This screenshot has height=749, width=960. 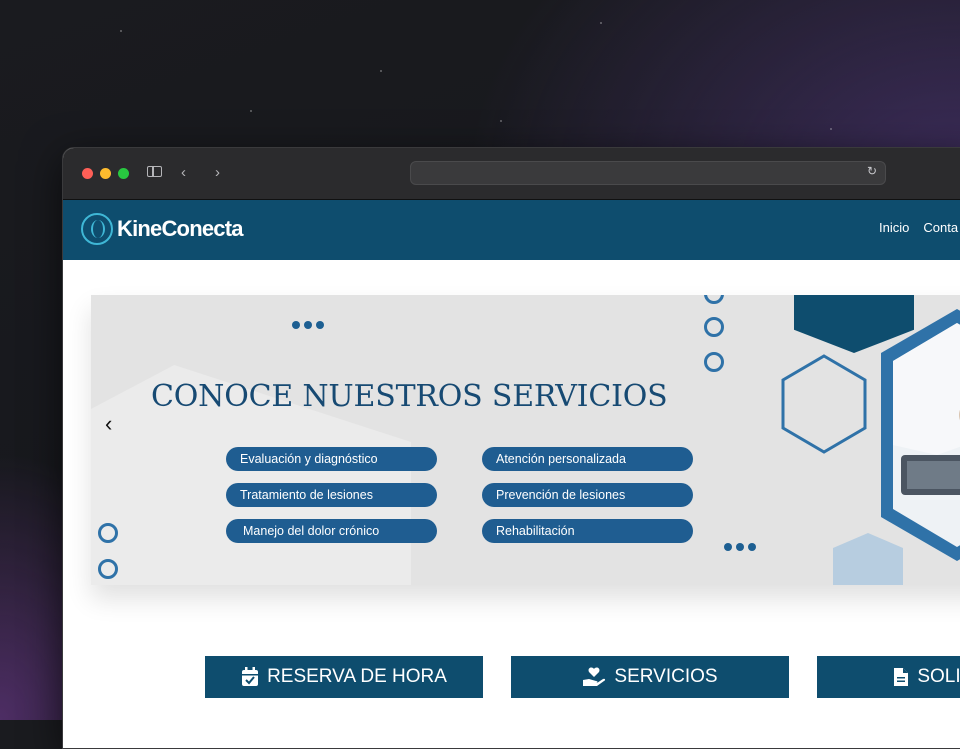 What do you see at coordinates (594, 676) in the screenshot?
I see `hand-heart-icon` at bounding box center [594, 676].